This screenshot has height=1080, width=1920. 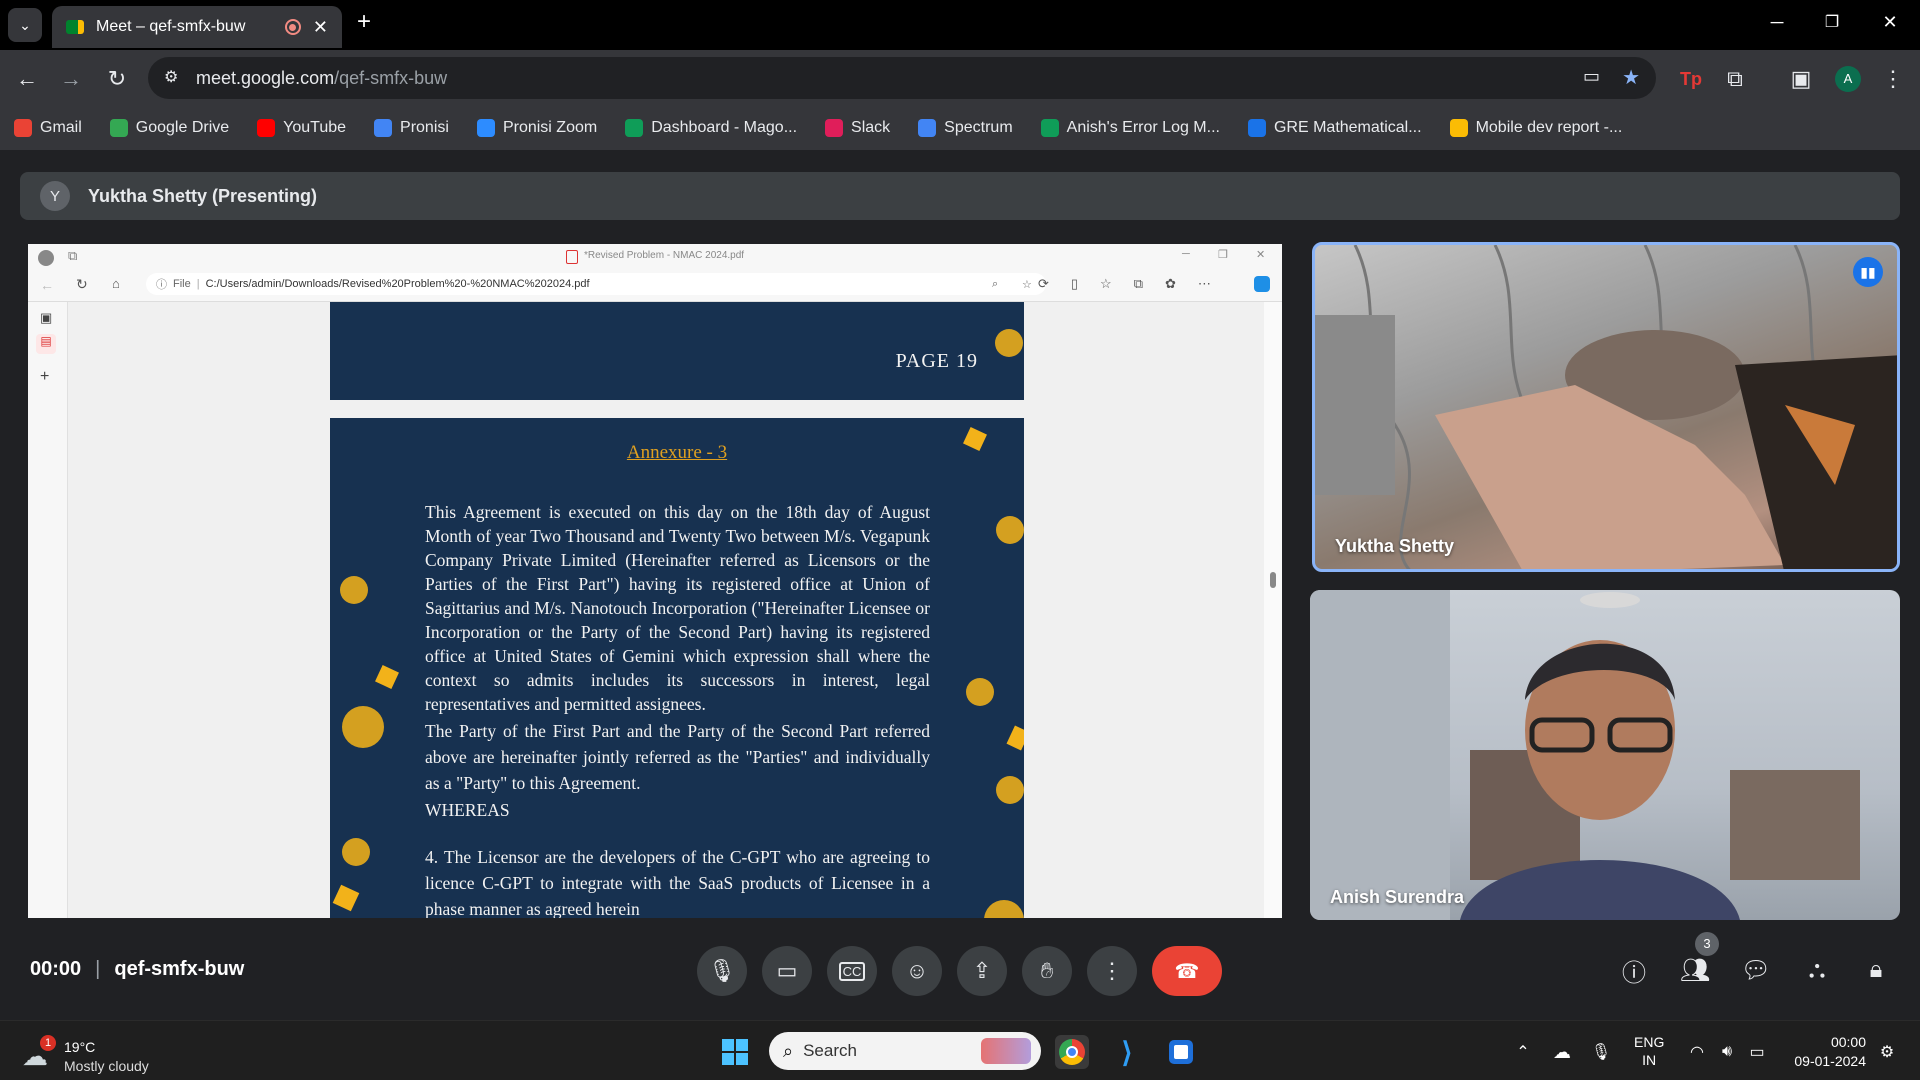 What do you see at coordinates (1697, 1052) in the screenshot?
I see `wifi-icon: ◠` at bounding box center [1697, 1052].